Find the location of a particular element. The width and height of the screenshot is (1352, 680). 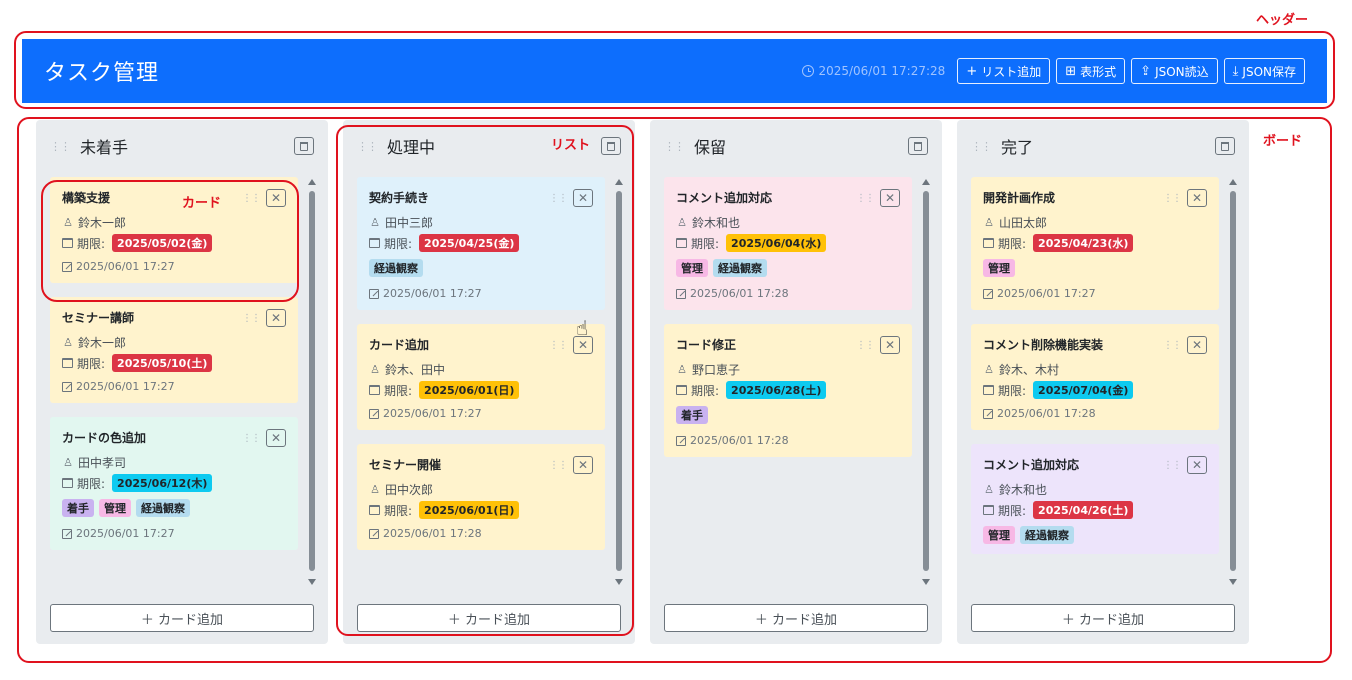

card-updated: 2025/06/01 17:27 is located at coordinates (481, 413).